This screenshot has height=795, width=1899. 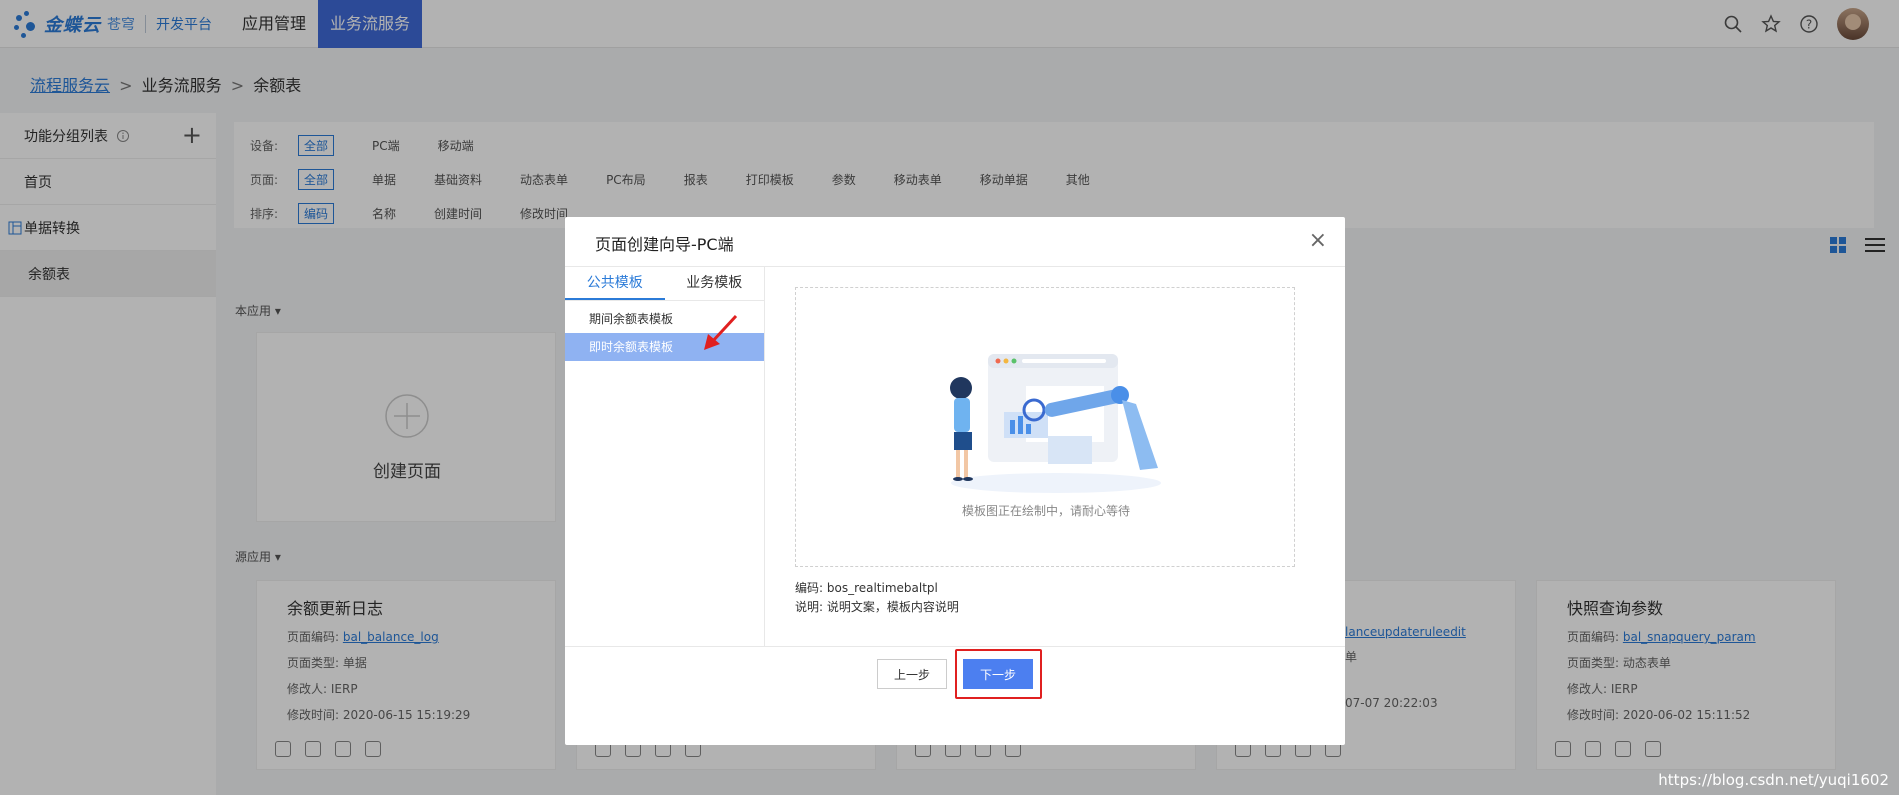 What do you see at coordinates (715, 283) in the screenshot?
I see `tab-business-templates: 业务模板` at bounding box center [715, 283].